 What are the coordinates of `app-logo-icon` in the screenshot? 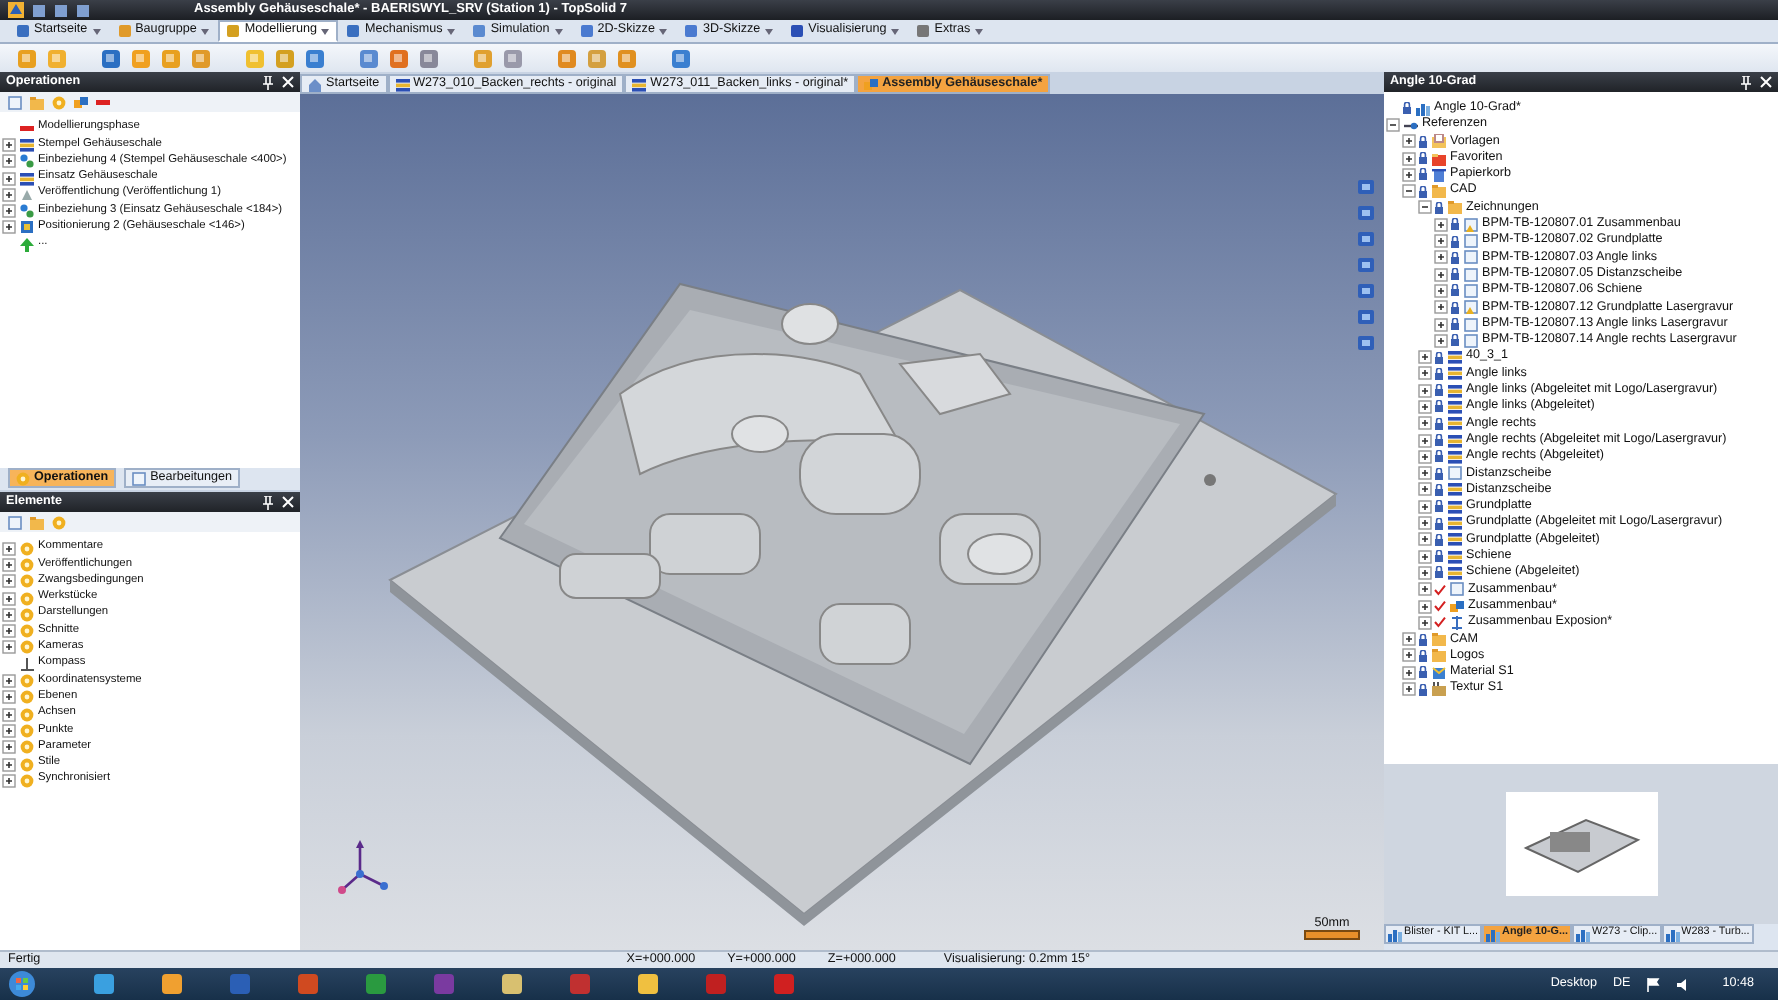 It's located at (16, 10).